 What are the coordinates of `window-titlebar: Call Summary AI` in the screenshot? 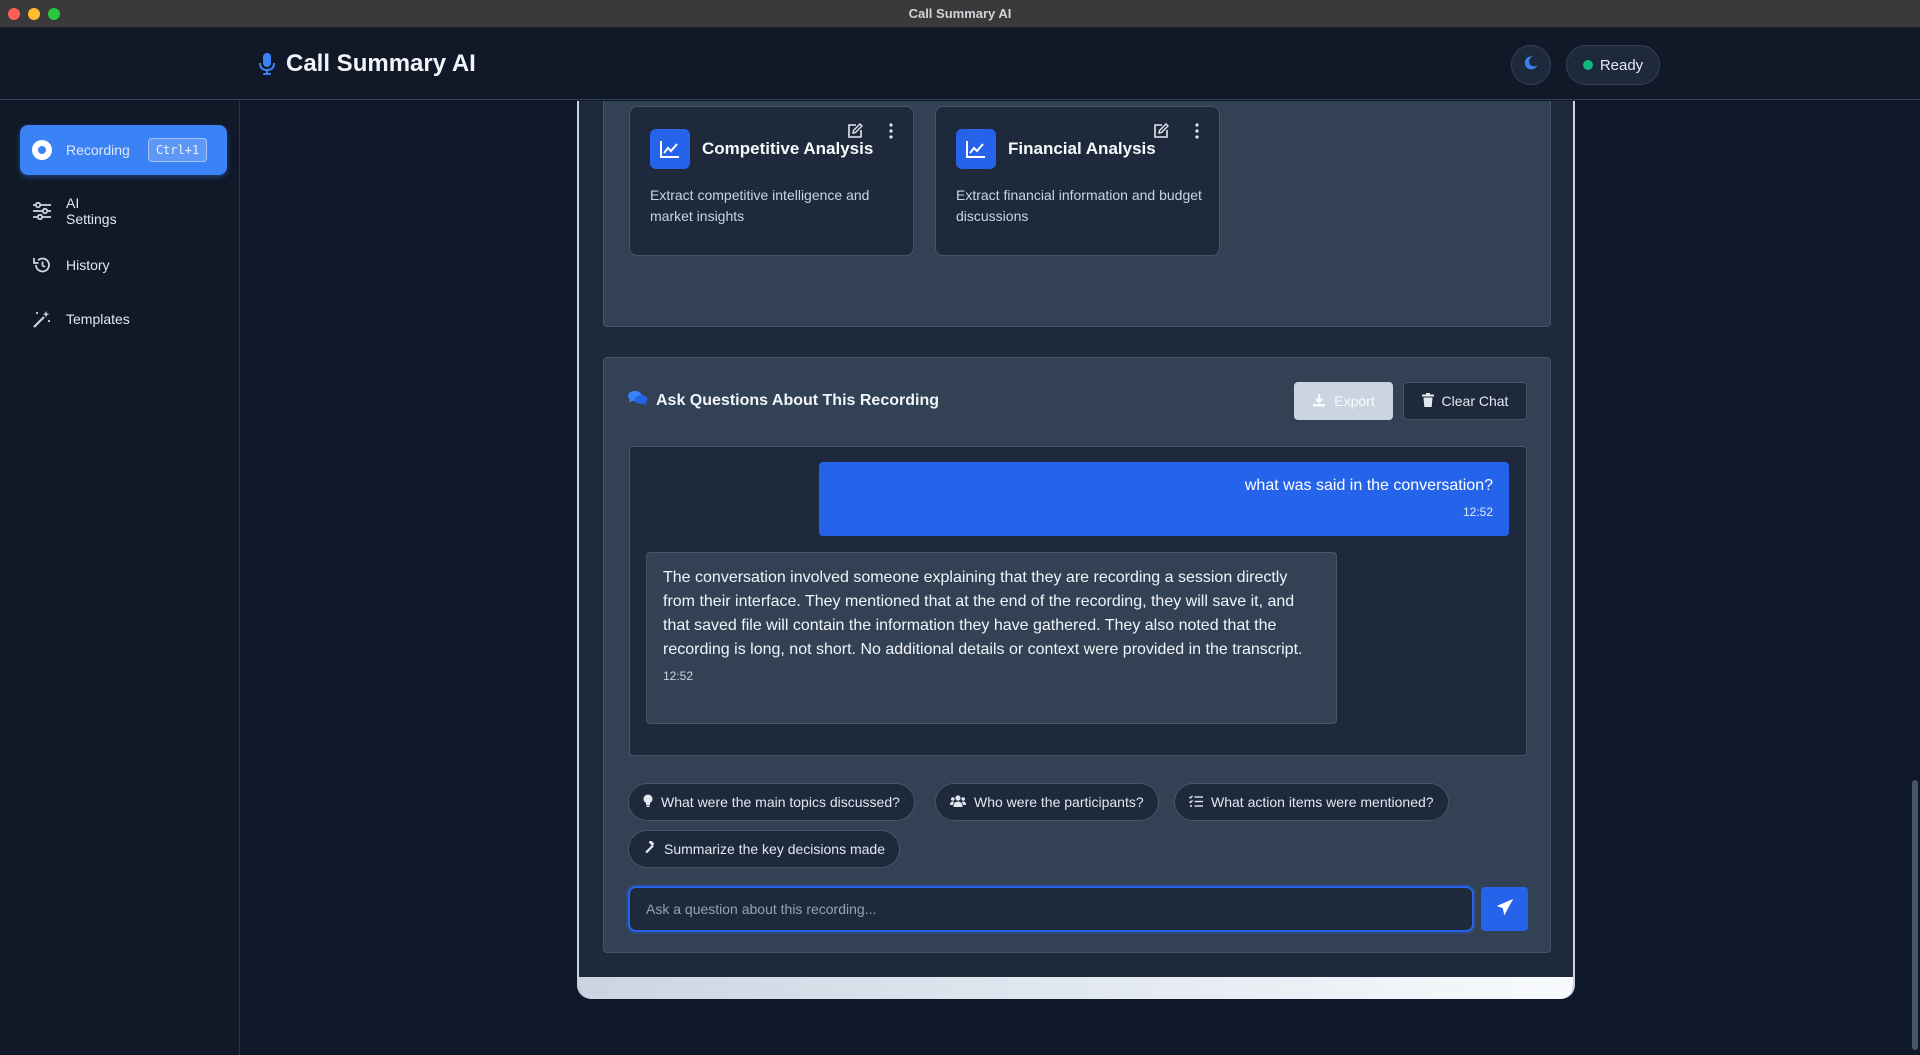 It's located at (960, 14).